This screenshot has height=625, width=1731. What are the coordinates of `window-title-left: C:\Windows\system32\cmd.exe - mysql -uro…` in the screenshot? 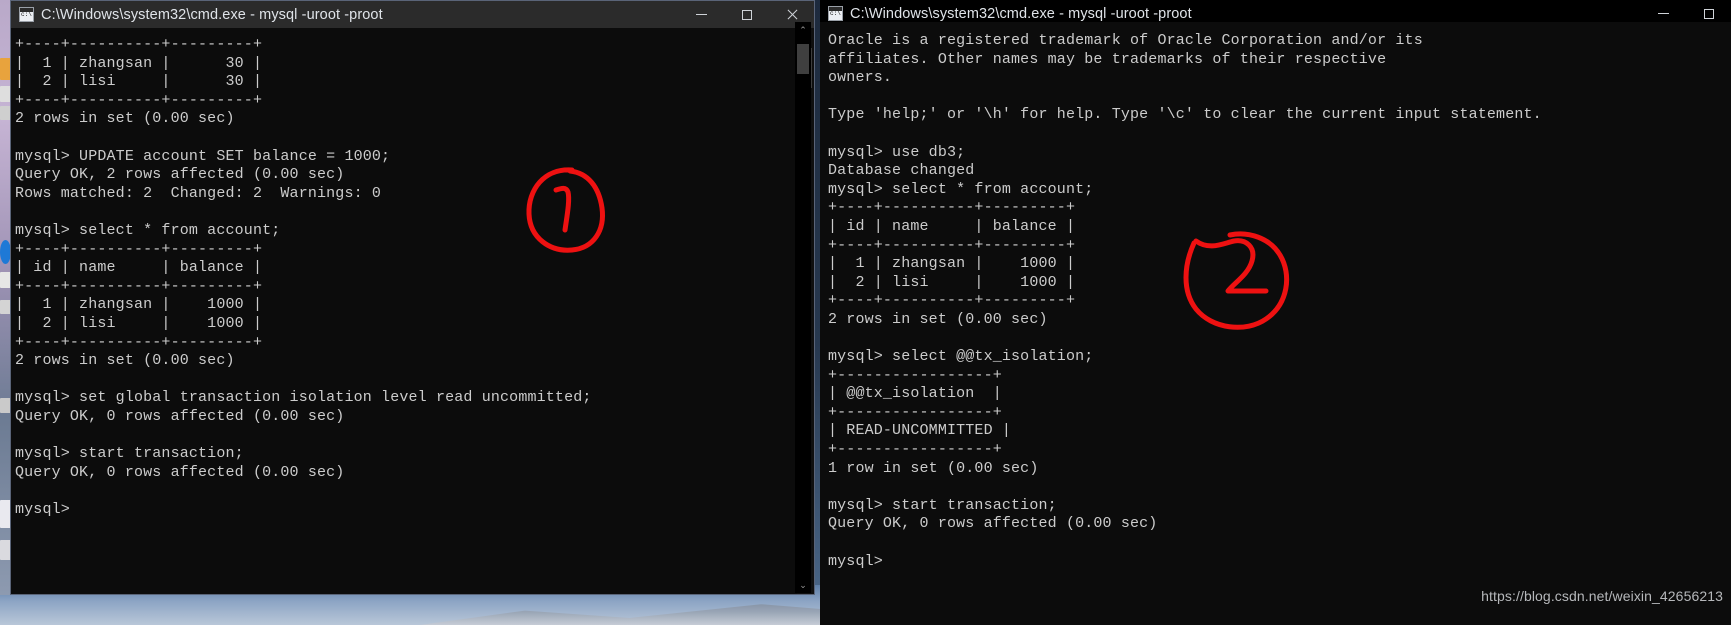 It's located at (212, 14).